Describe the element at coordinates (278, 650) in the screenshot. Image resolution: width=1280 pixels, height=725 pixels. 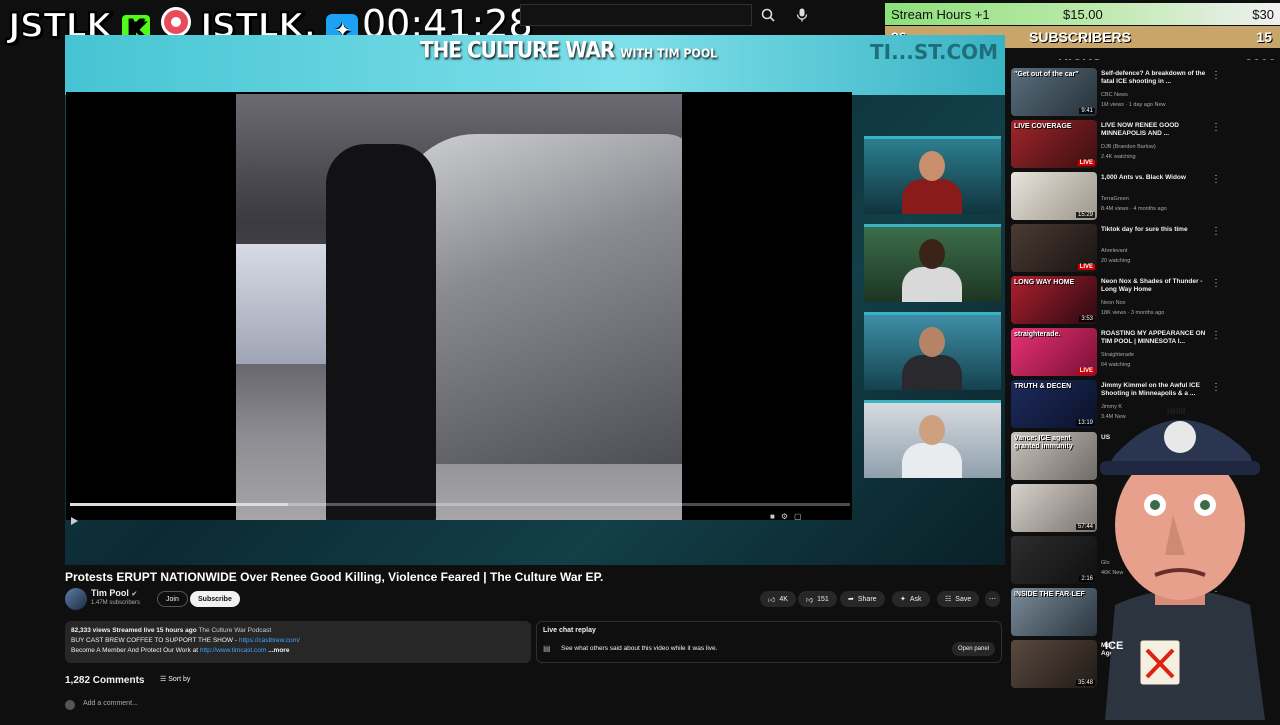
I see `show-more-button: ...more` at that location.